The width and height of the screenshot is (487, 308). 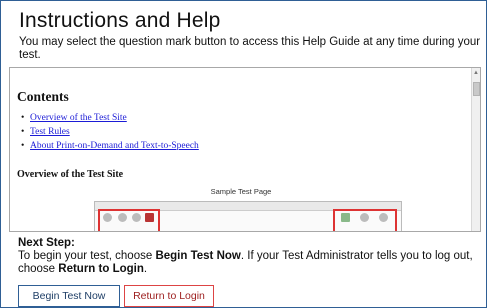 I want to click on next-step-text-part: To begin your test, choose, so click(x=87, y=256).